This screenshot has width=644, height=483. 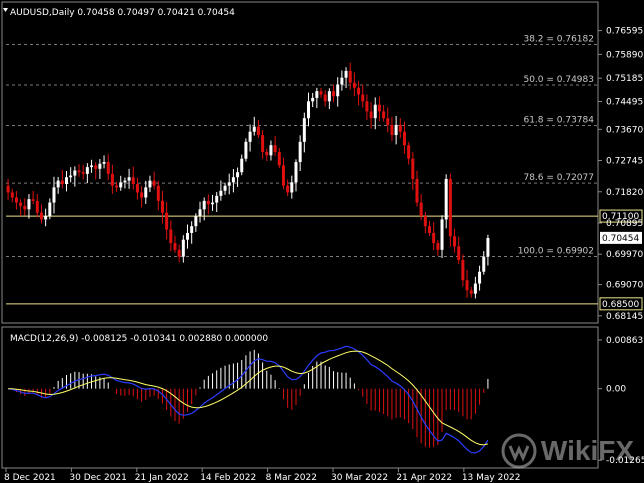 I want to click on time-tick-label: 14 Feb 2022, so click(x=228, y=478).